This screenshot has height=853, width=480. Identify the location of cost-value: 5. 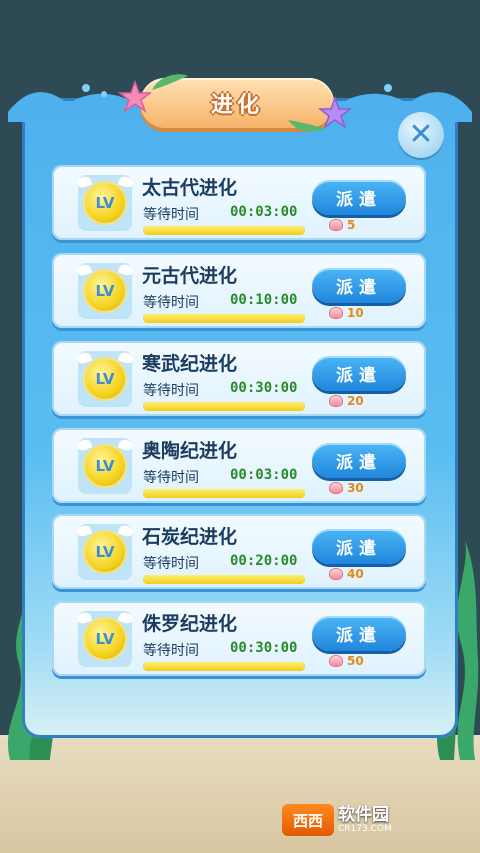
(351, 225).